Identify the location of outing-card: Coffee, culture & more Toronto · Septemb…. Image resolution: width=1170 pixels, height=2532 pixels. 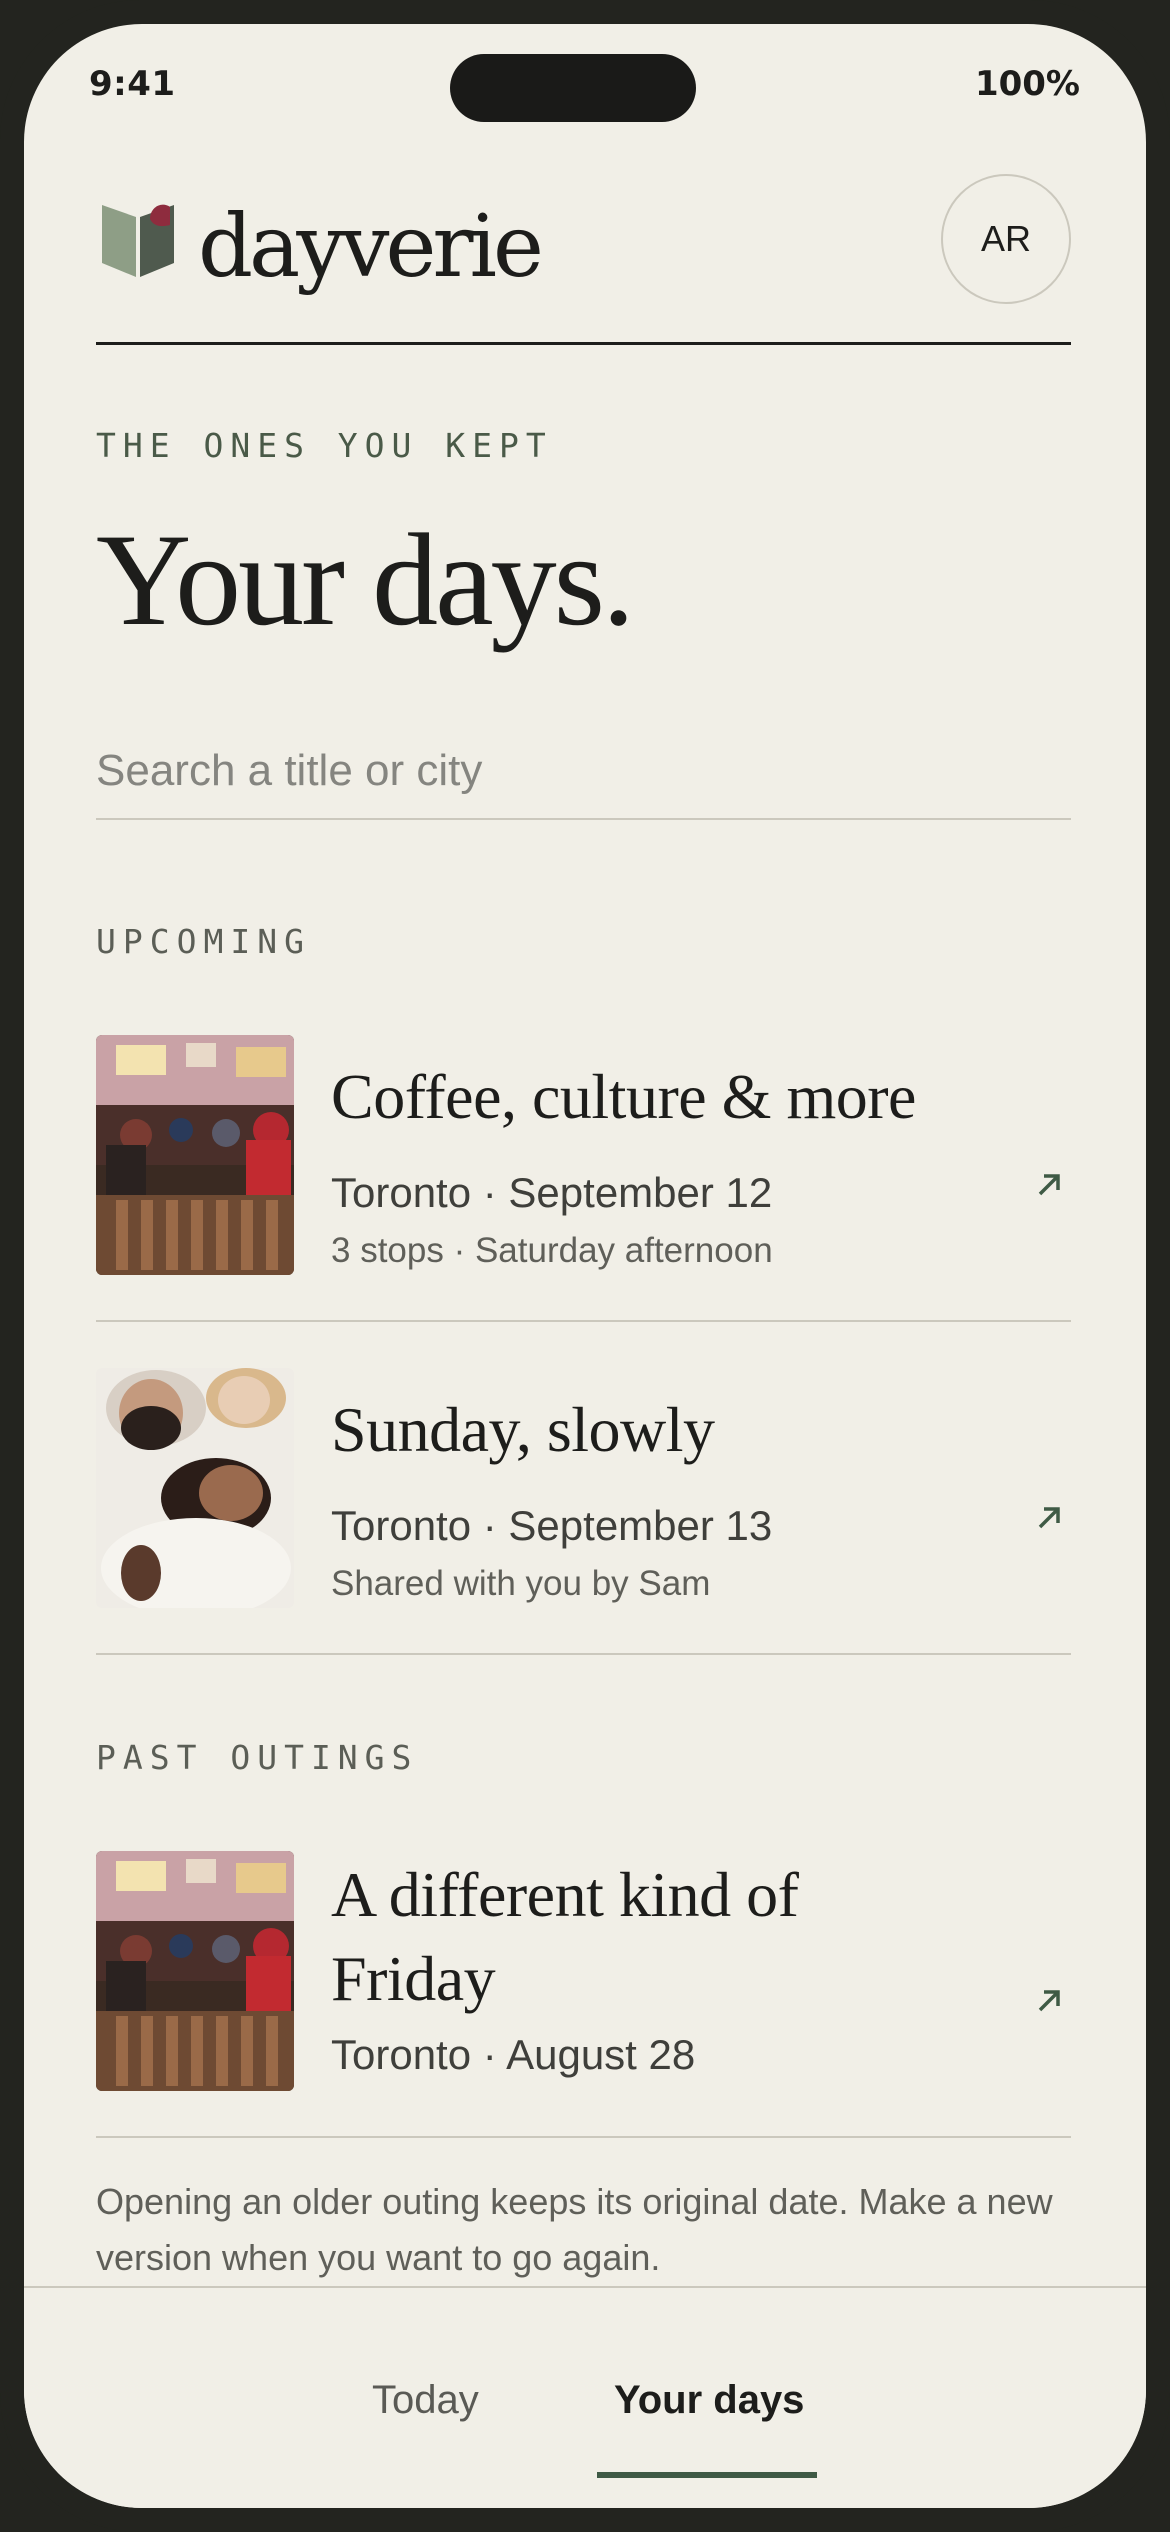
(583, 1155).